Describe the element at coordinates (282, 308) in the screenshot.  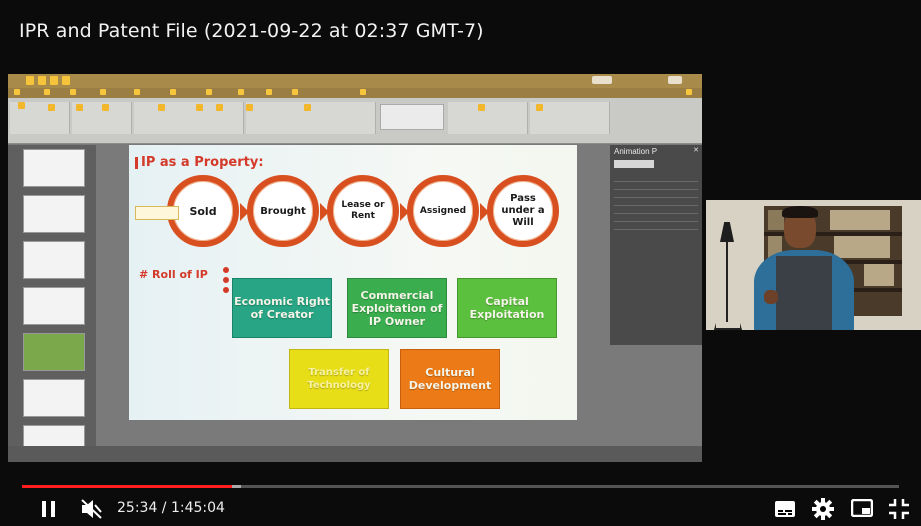
I see `role-box-economic-right: Economic Right of Creator` at that location.